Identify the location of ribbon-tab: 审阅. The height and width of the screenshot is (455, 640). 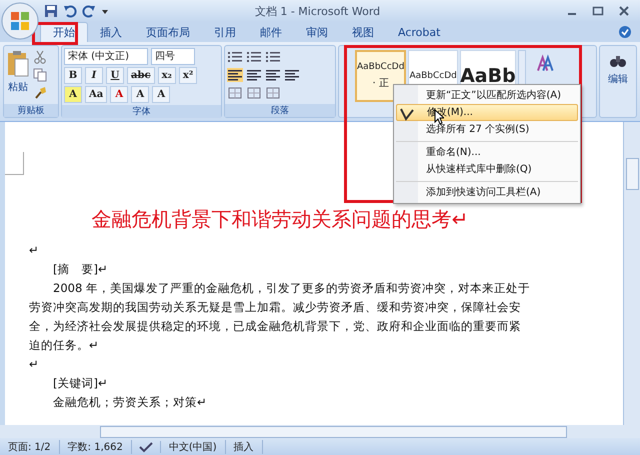
(317, 32).